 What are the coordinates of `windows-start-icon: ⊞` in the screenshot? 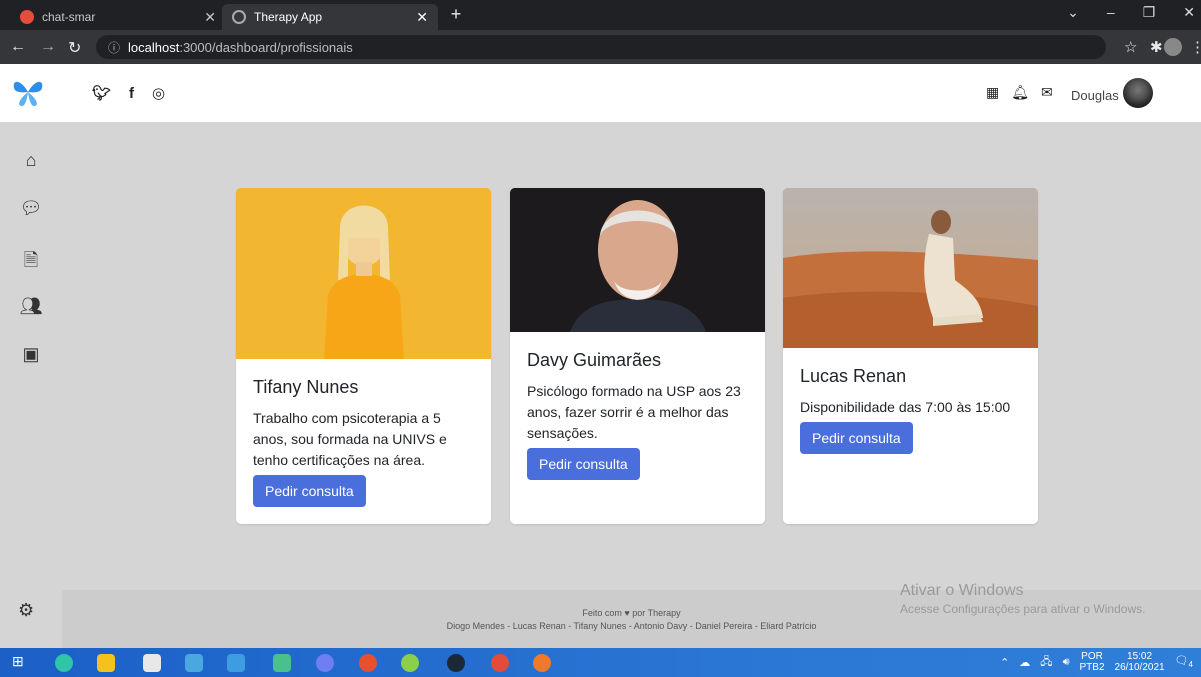 It's located at (21, 662).